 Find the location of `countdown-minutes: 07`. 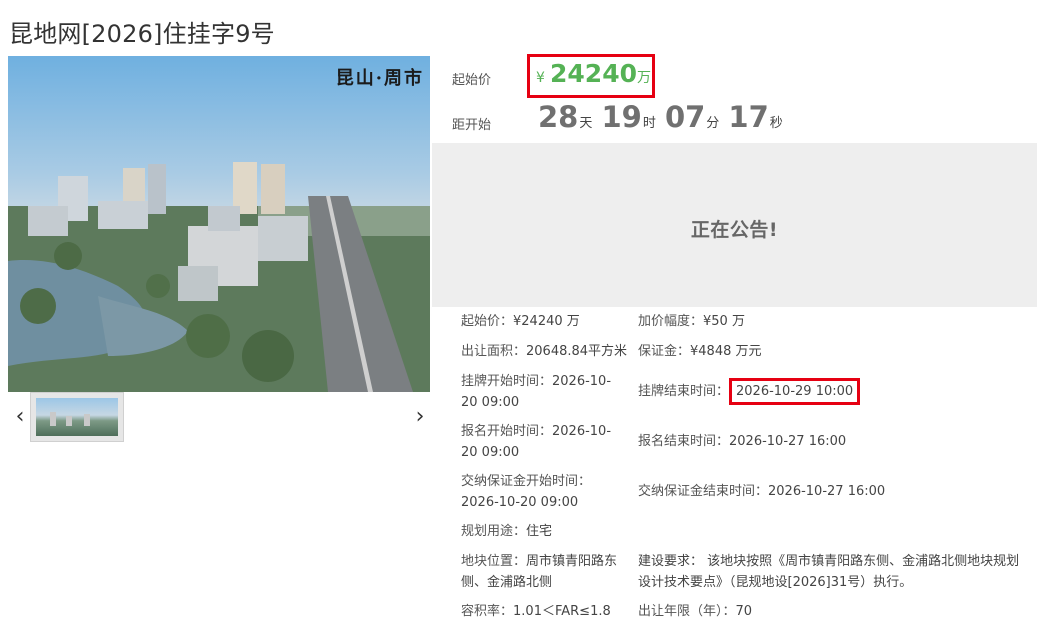

countdown-minutes: 07 is located at coordinates (685, 117).